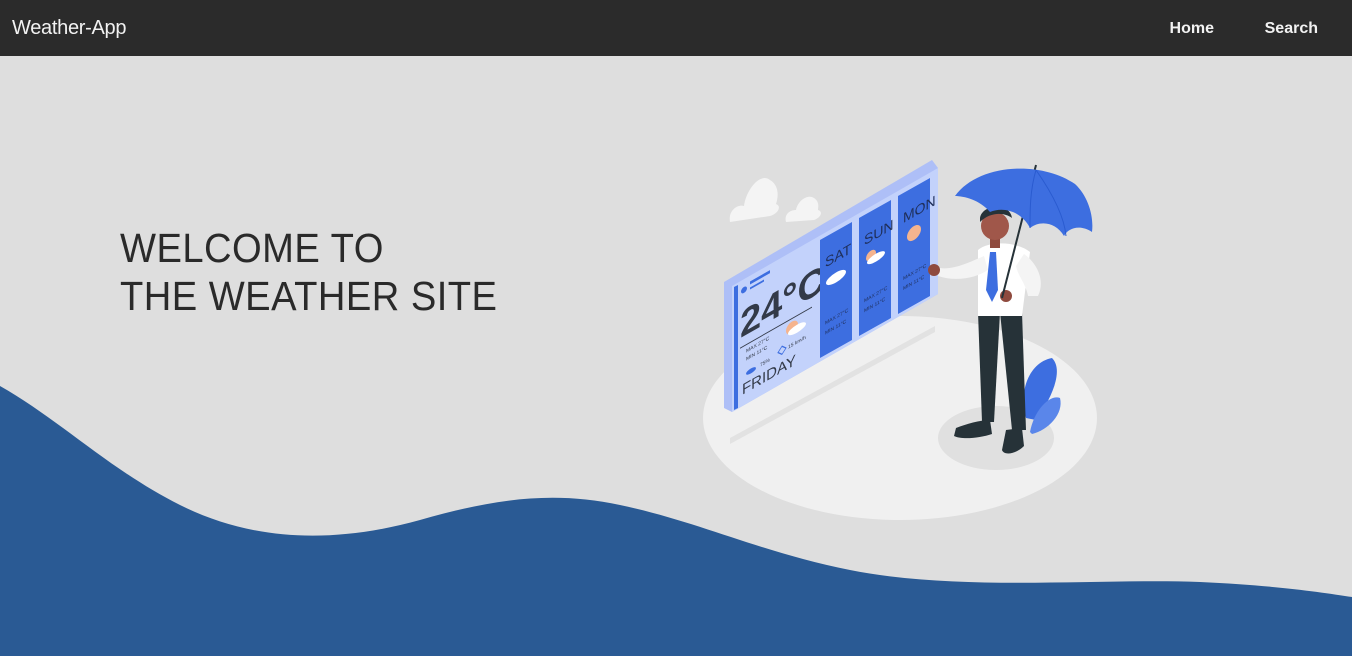 This screenshot has height=656, width=1352. What do you see at coordinates (252, 248) in the screenshot?
I see `hero-title-line-1: WELCOME TO` at bounding box center [252, 248].